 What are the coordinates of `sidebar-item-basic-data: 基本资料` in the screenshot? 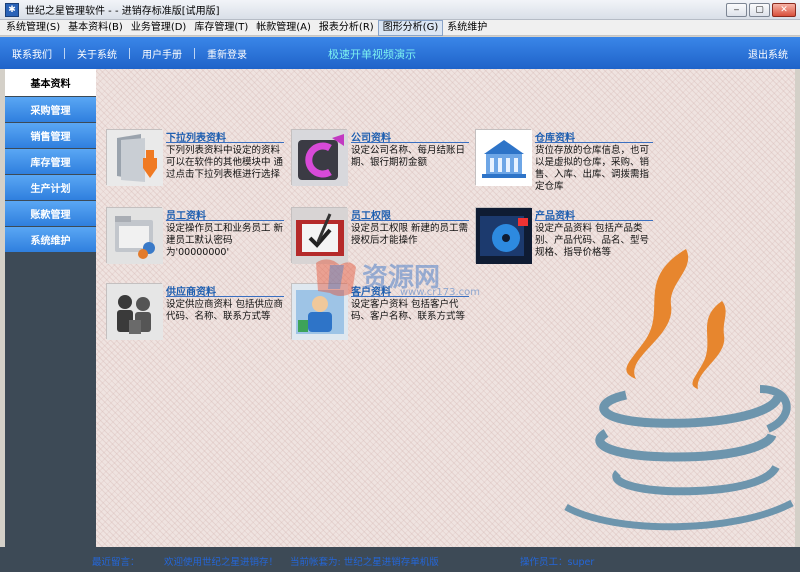 It's located at (50, 82).